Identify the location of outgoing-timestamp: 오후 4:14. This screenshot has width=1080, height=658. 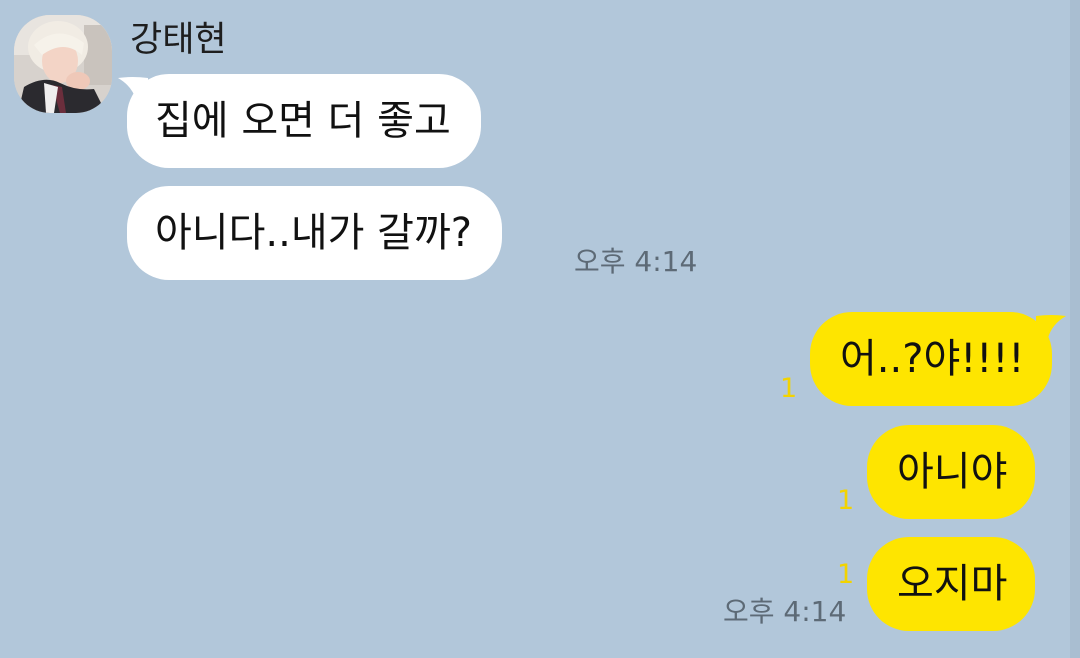
(785, 611).